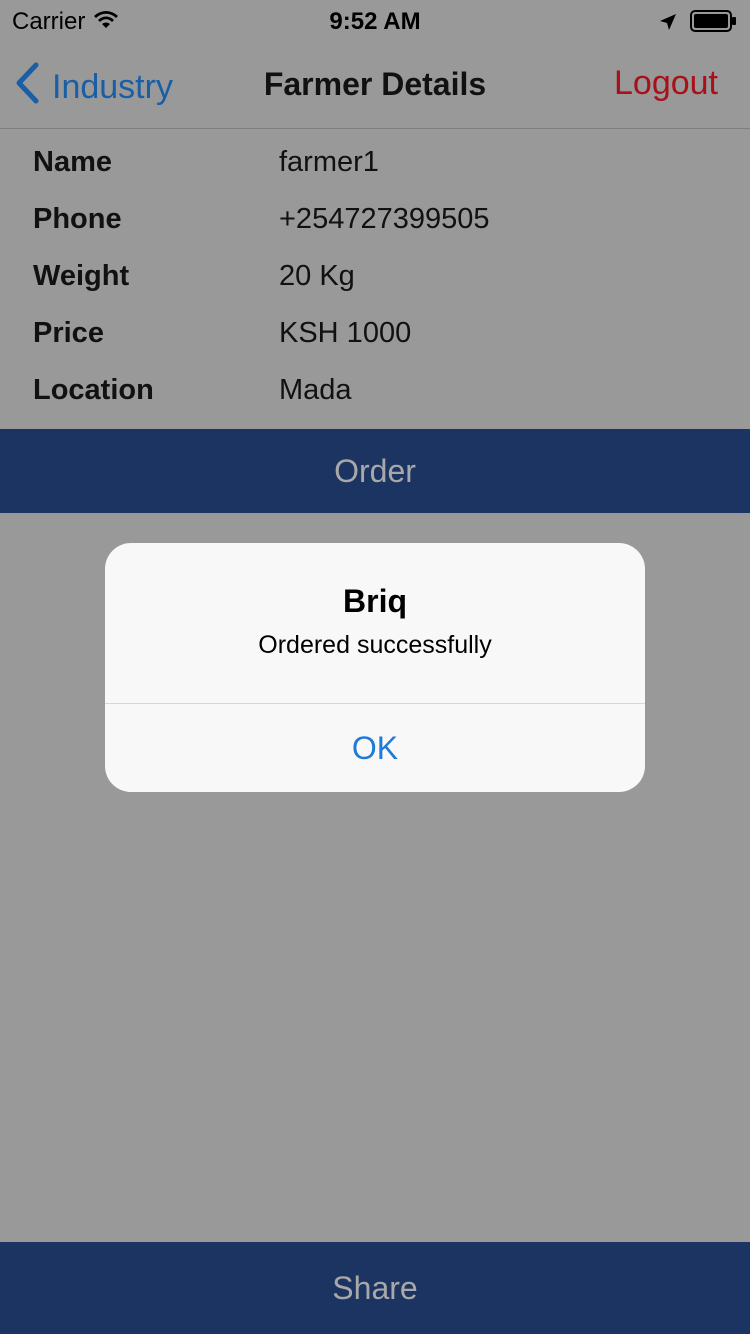  What do you see at coordinates (375, 1288) in the screenshot?
I see `share-button: Share` at bounding box center [375, 1288].